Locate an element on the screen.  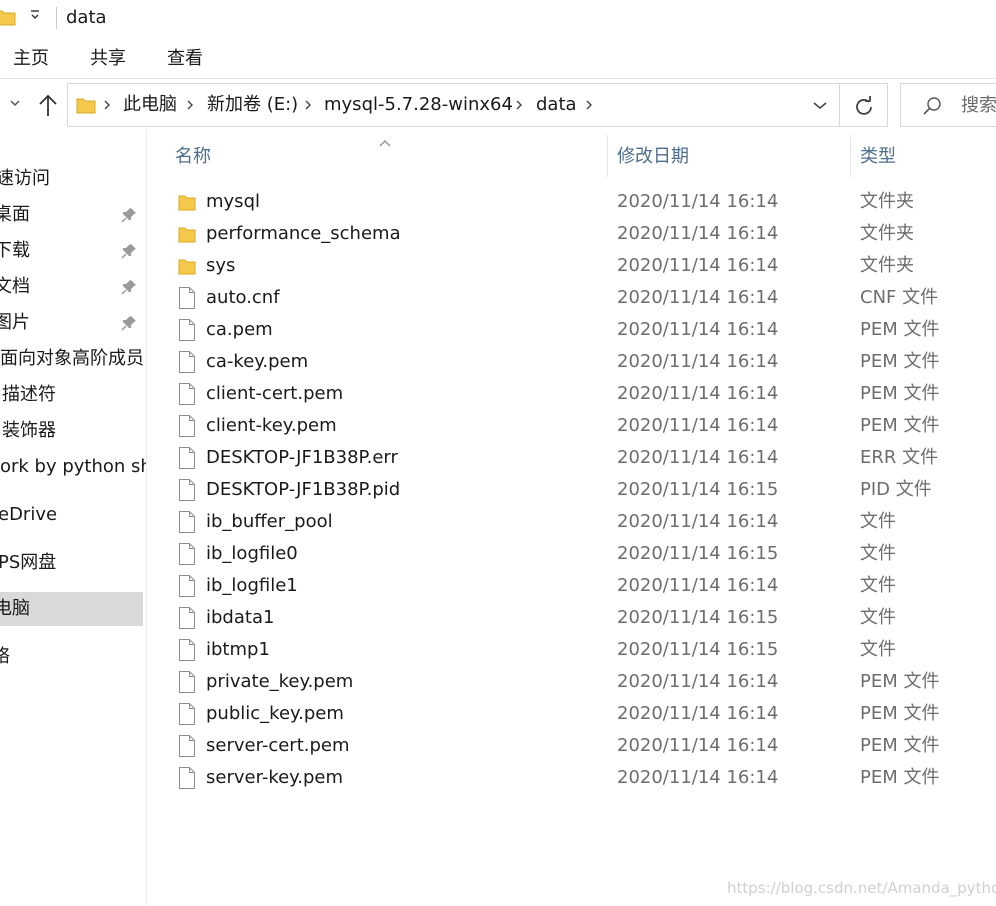
file-name: ibtmp1 is located at coordinates (238, 650).